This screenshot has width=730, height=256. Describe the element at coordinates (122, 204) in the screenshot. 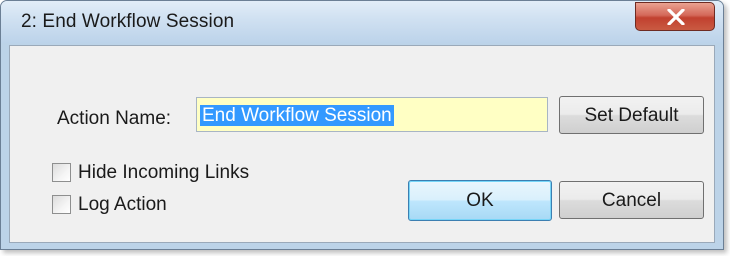

I see `log-action-label: Log Action` at that location.